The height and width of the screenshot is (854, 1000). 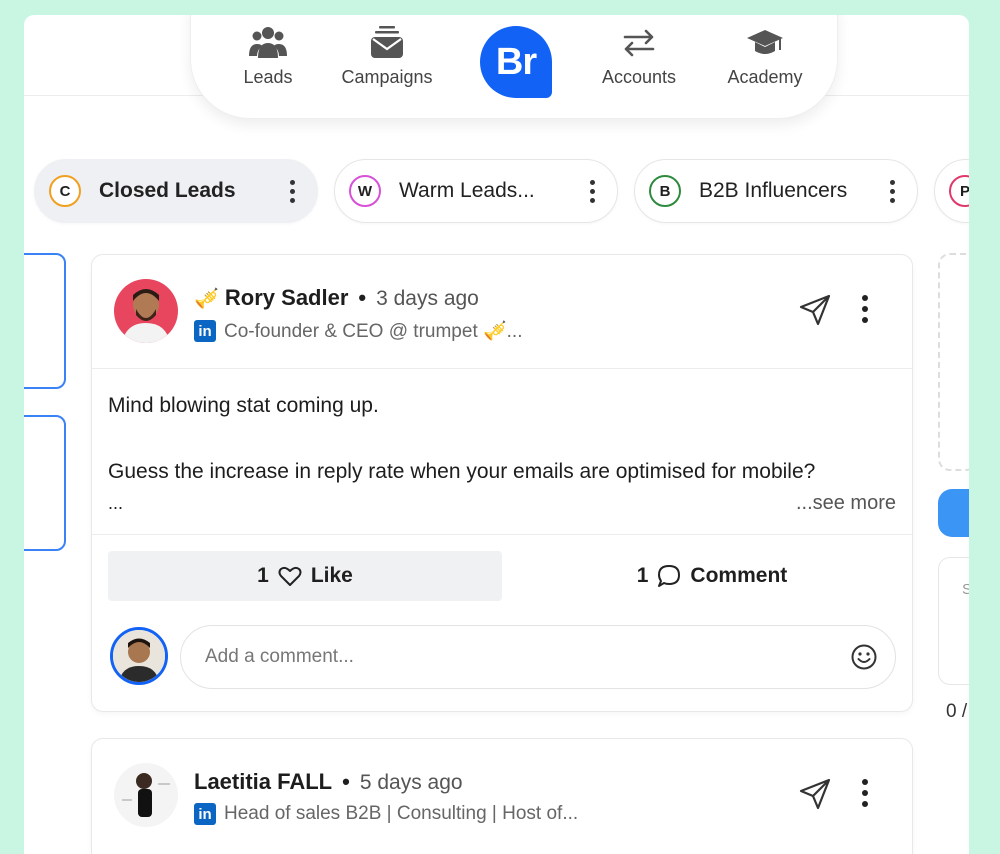 I want to click on graduation-cap-icon, so click(x=765, y=42).